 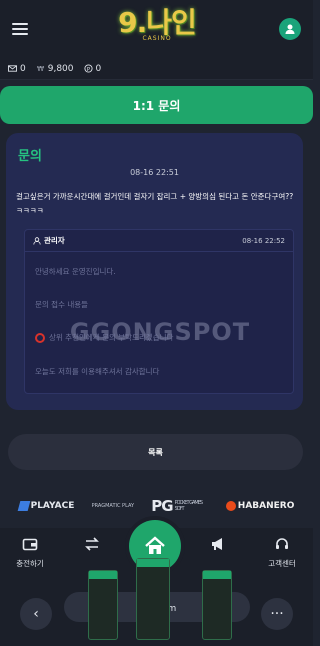 I want to click on browser-back-button: ‹, so click(x=36, y=614).